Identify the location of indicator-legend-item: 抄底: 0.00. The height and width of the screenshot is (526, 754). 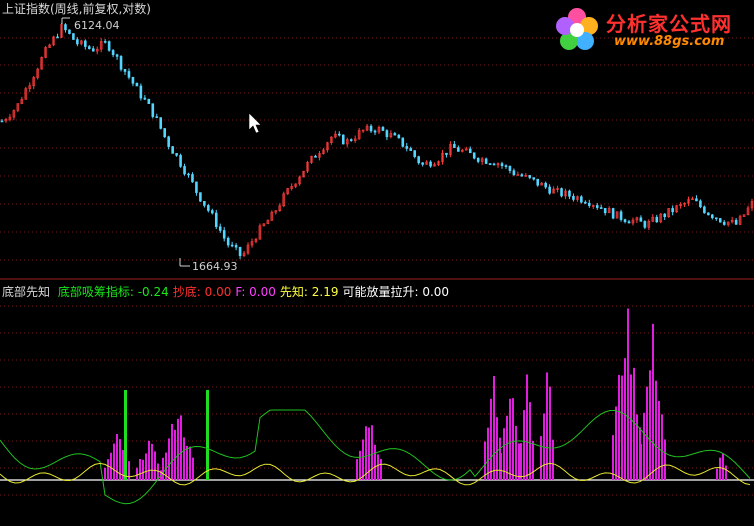
(202, 292).